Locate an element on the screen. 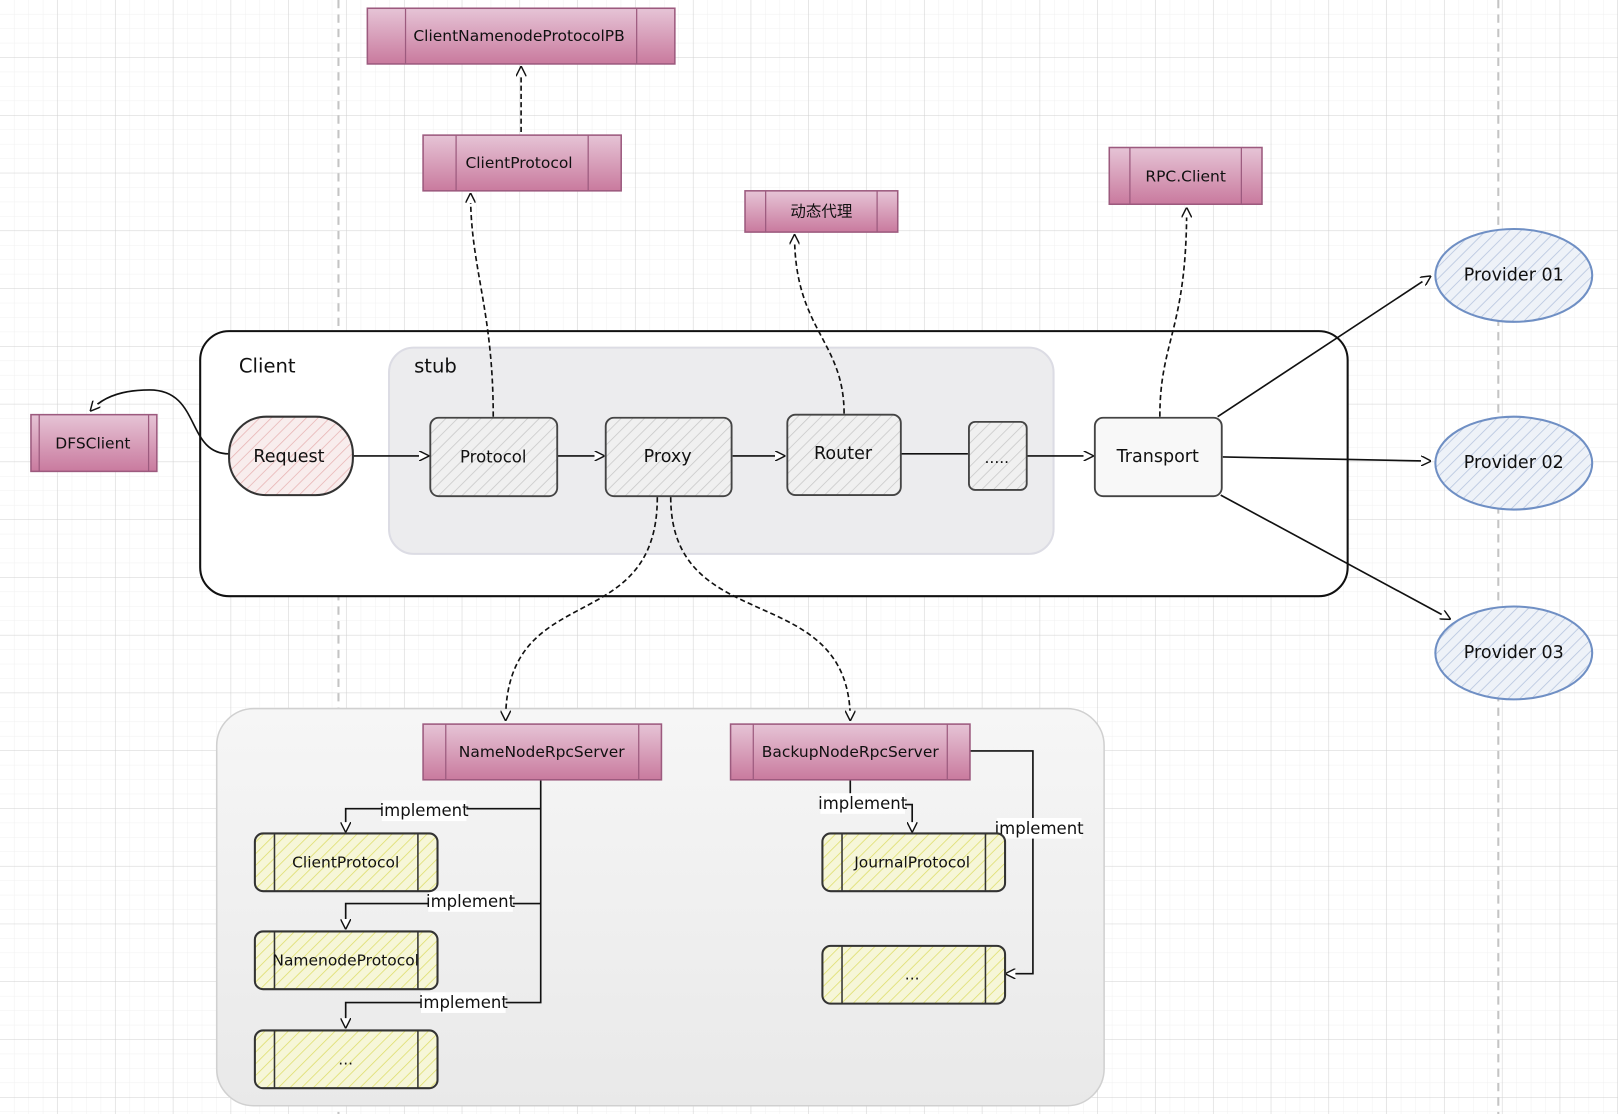 This screenshot has height=1114, width=1618. node-protocol: Protocol is located at coordinates (494, 457).